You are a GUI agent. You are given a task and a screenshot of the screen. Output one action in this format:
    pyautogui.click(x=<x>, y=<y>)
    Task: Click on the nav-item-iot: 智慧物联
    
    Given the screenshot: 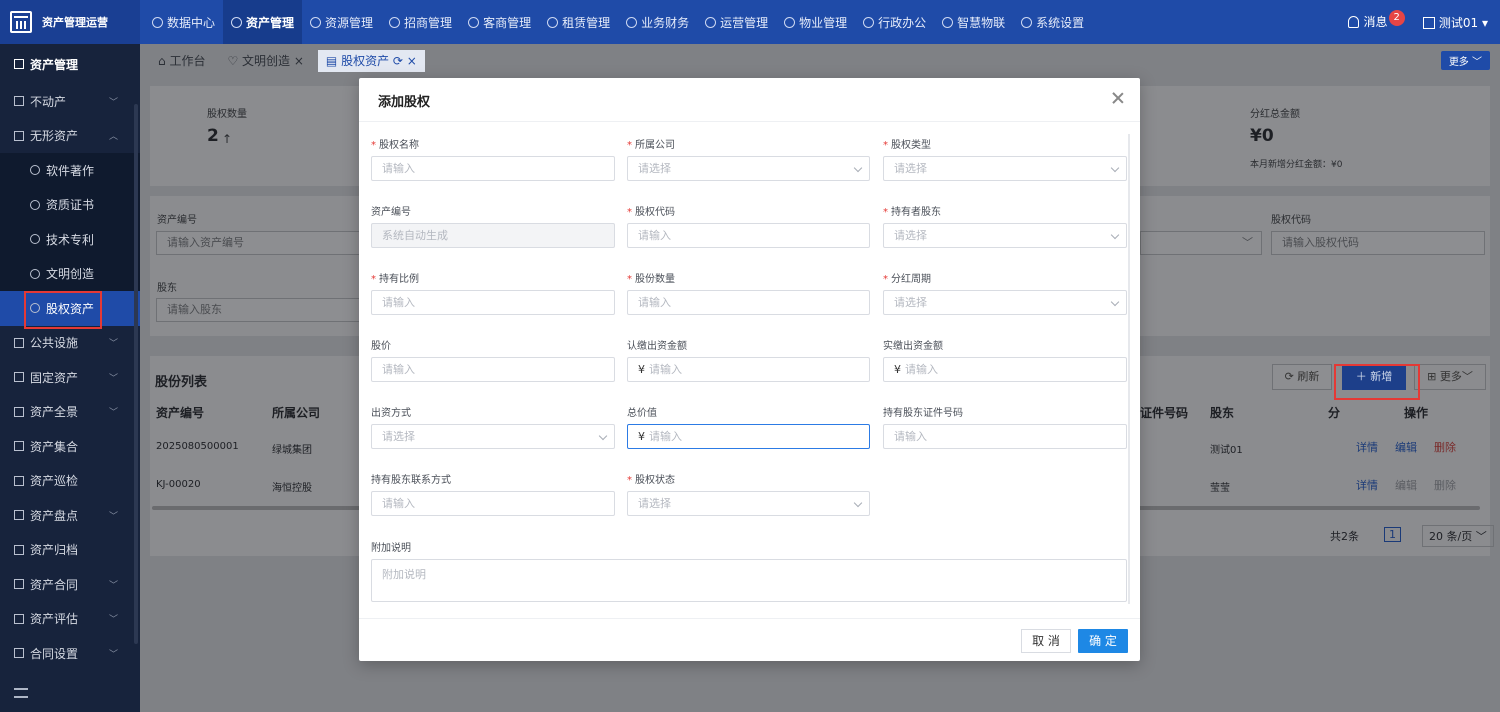 What is the action you would take?
    pyautogui.click(x=973, y=22)
    